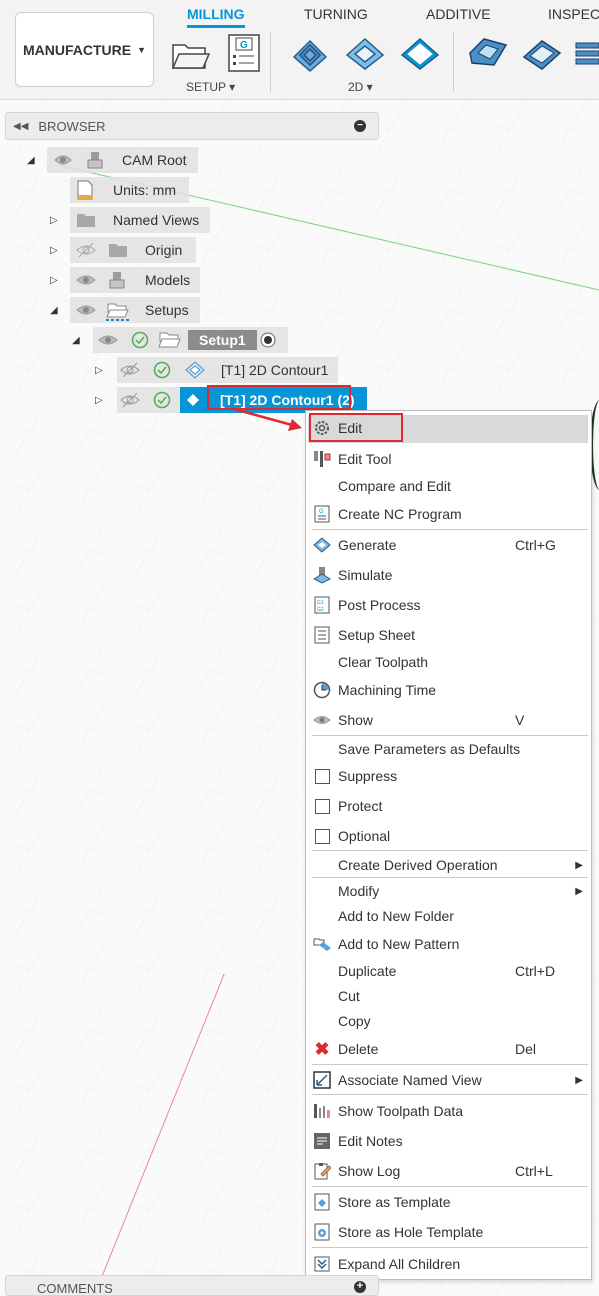 The image size is (599, 1296). Describe the element at coordinates (449, 806) in the screenshot. I see `menu-item-protect: Protect` at that location.